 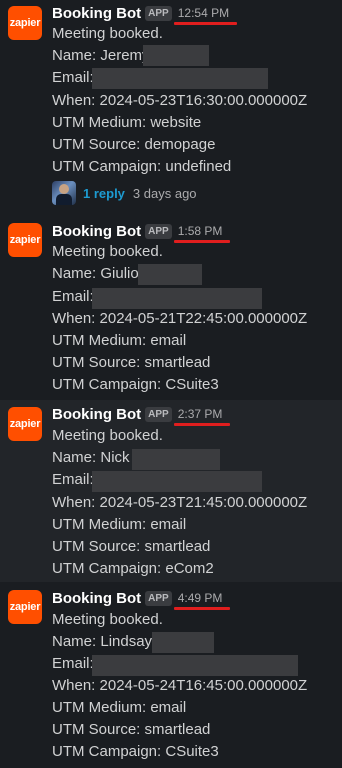 What do you see at coordinates (180, 318) in the screenshot?
I see `when-line: When: 2024-05-21T22:45:00.000000Z` at bounding box center [180, 318].